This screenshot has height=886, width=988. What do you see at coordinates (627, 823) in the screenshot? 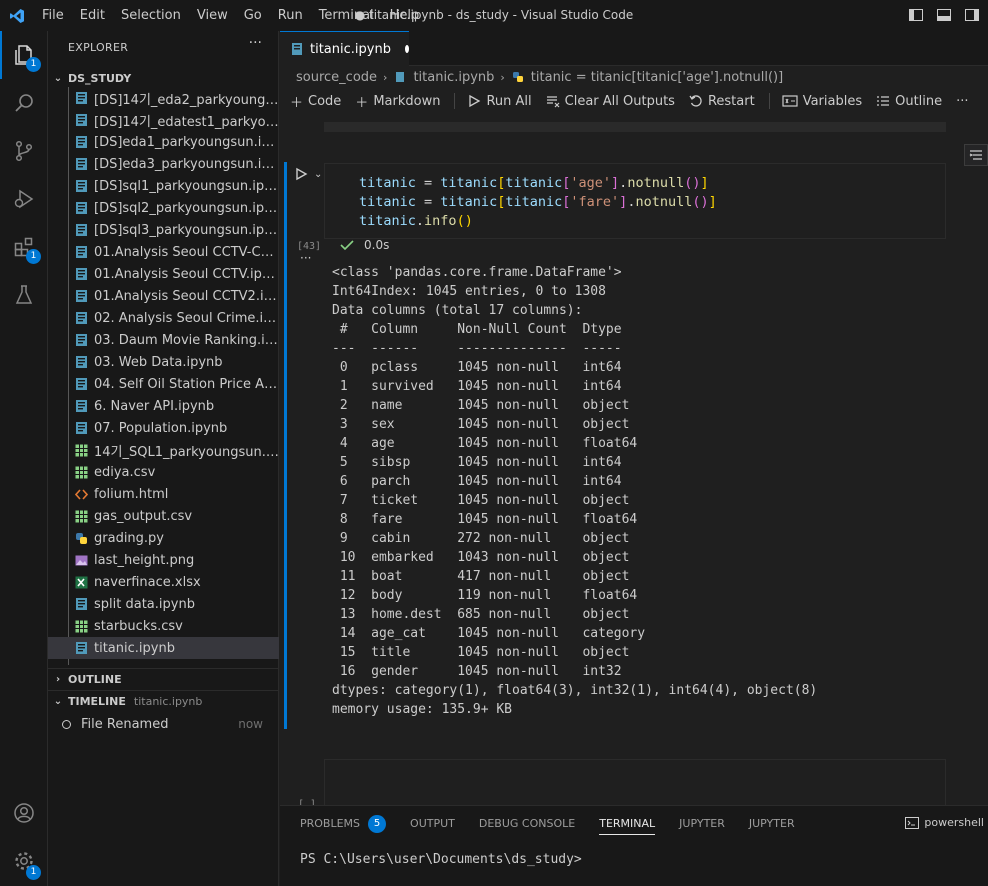
I see `panel-tab-terminal: TERMINAL` at bounding box center [627, 823].